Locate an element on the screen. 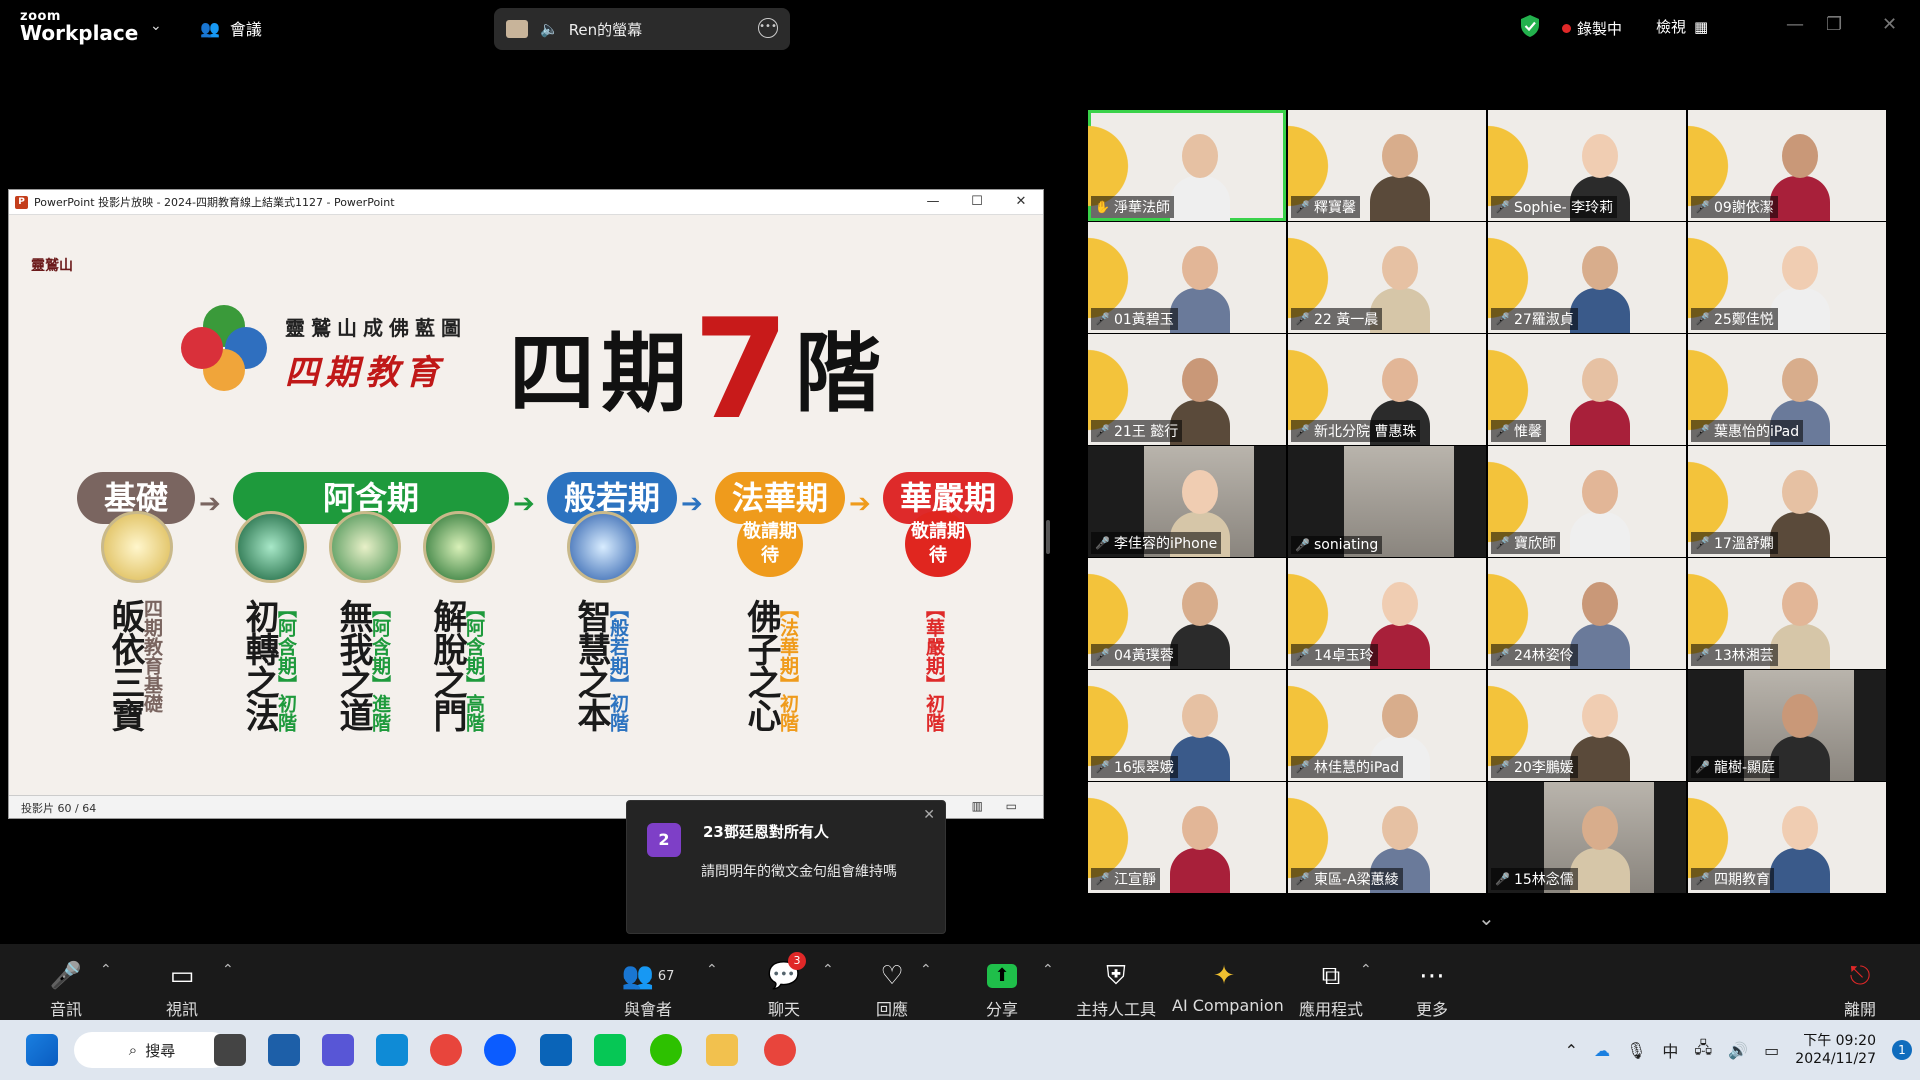 The width and height of the screenshot is (1920, 1080). ppt-minimize-icon: — is located at coordinates (933, 202).